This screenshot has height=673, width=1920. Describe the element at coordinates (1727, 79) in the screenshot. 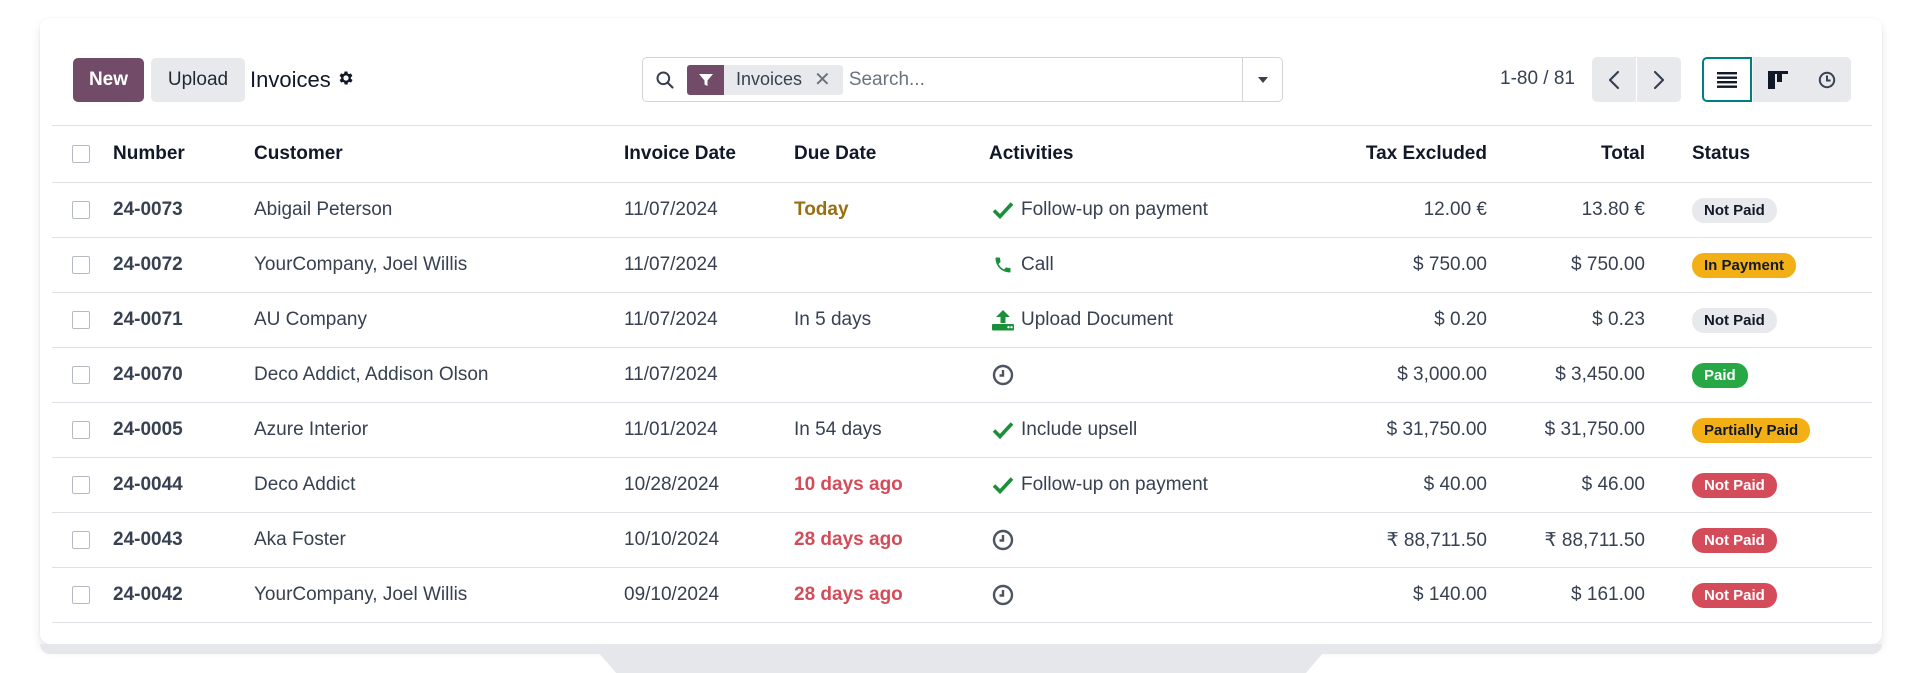

I see `list-view-button` at that location.